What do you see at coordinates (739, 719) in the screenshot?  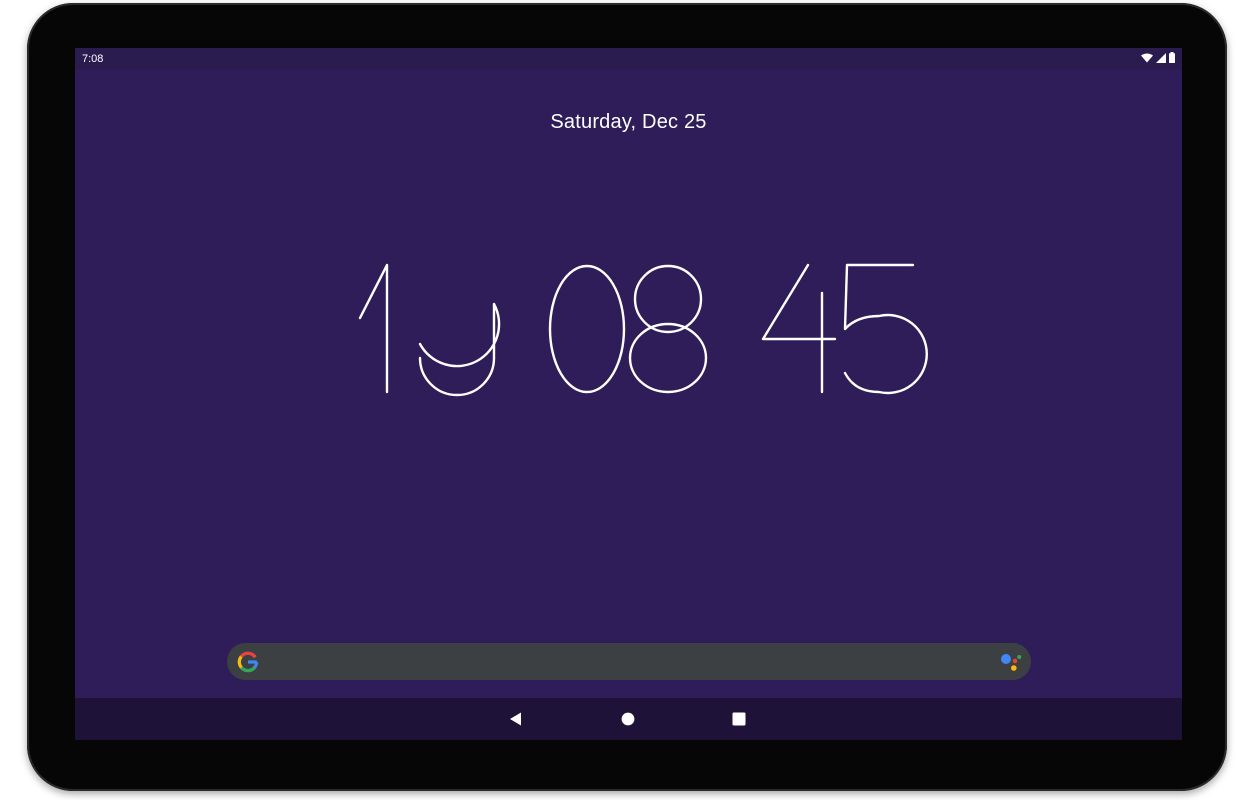 I see `recents-icon` at bounding box center [739, 719].